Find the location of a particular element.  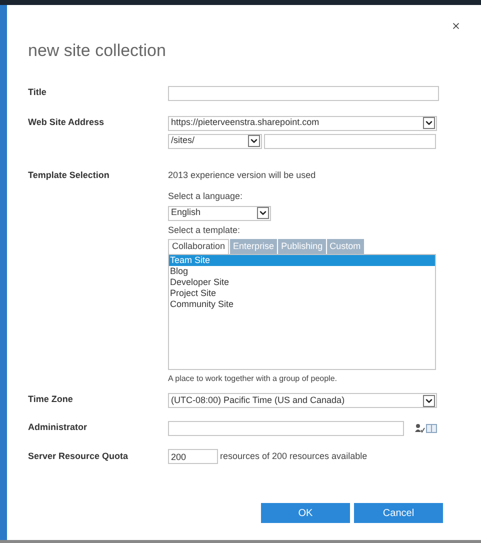

close-button is located at coordinates (456, 26).